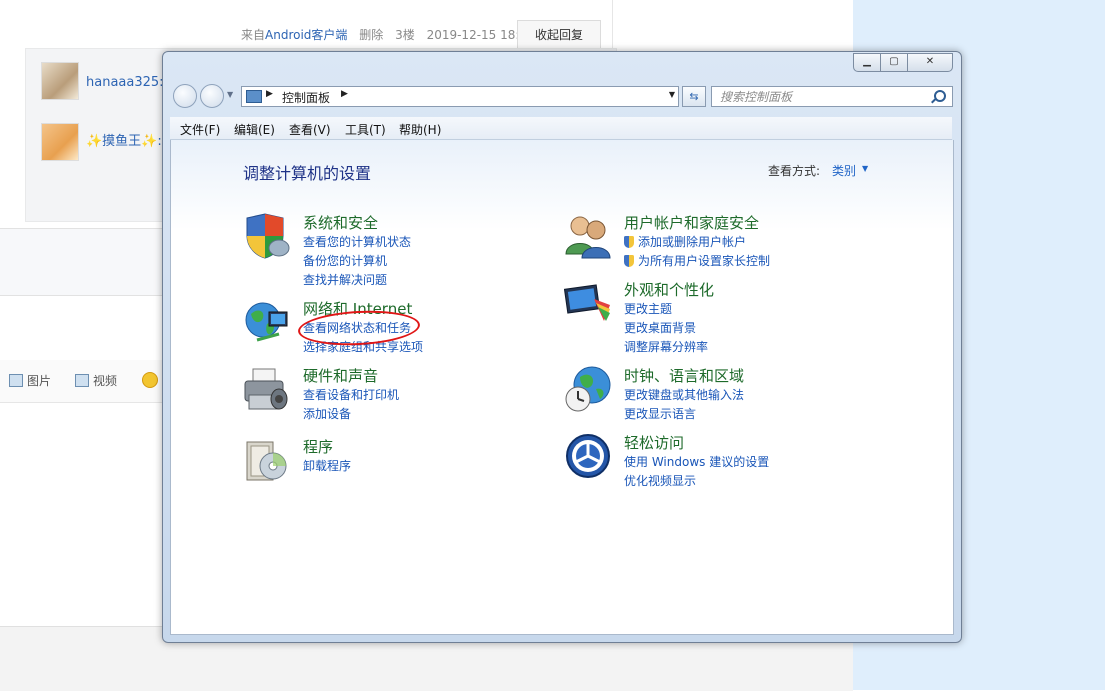 This screenshot has height=691, width=1105. Describe the element at coordinates (684, 395) in the screenshot. I see `link-keyboard-input: 更改键盘或其他输入法` at that location.